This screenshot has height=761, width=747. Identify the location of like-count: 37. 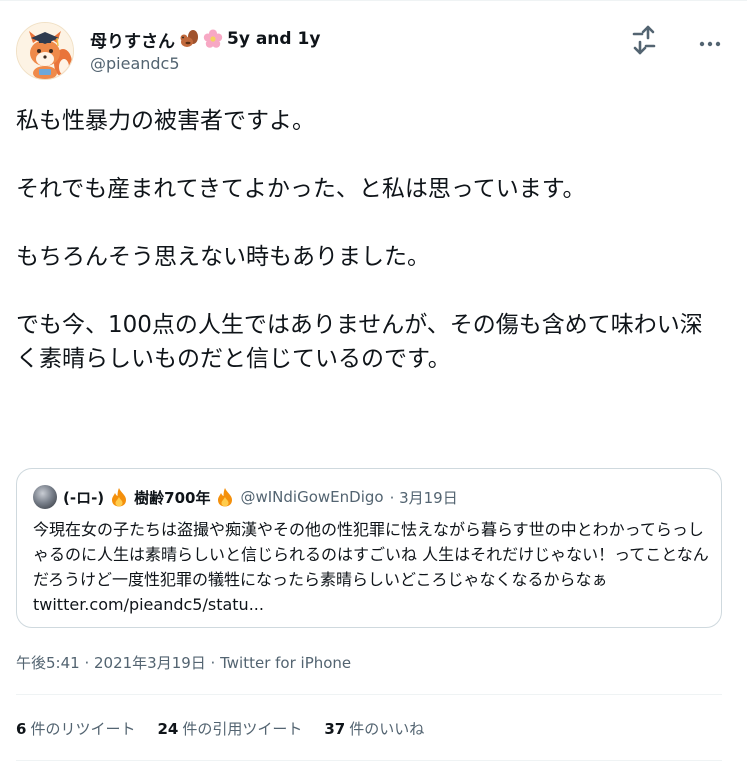
(335, 728).